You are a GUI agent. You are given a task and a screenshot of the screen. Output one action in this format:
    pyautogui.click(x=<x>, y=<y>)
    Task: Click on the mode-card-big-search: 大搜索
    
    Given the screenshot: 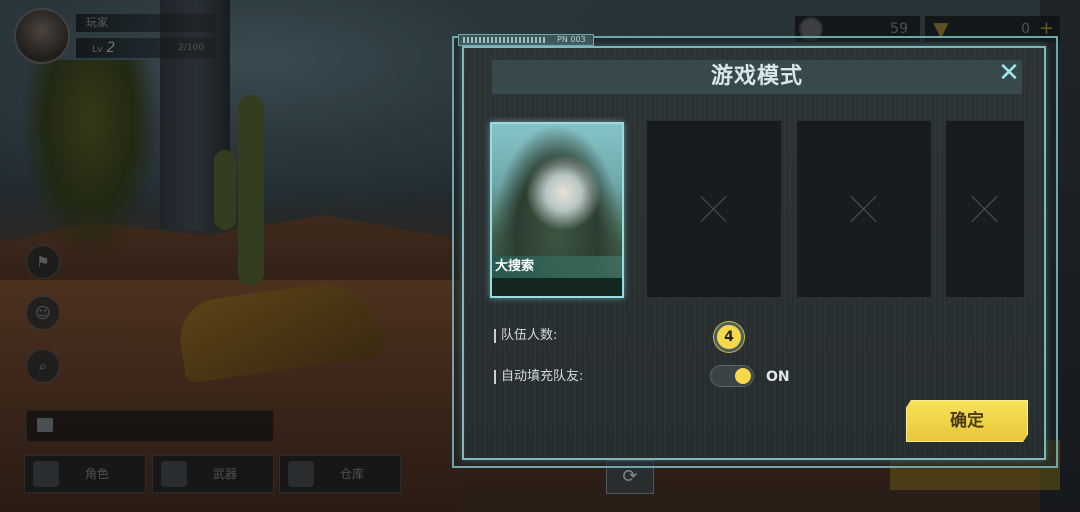 What is the action you would take?
    pyautogui.click(x=557, y=210)
    